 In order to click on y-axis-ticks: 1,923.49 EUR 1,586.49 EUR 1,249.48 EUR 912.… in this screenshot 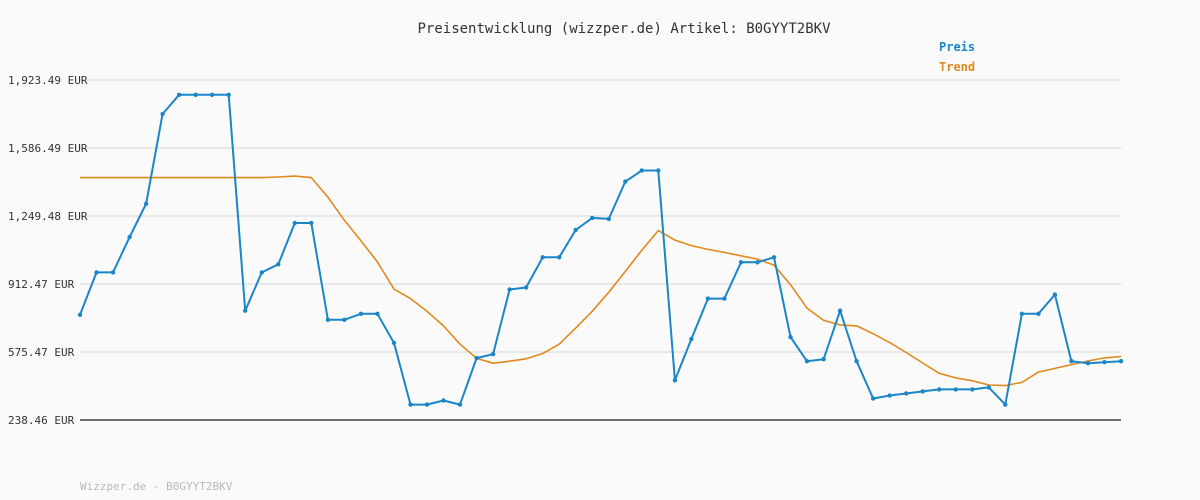, I will do `click(48, 250)`.